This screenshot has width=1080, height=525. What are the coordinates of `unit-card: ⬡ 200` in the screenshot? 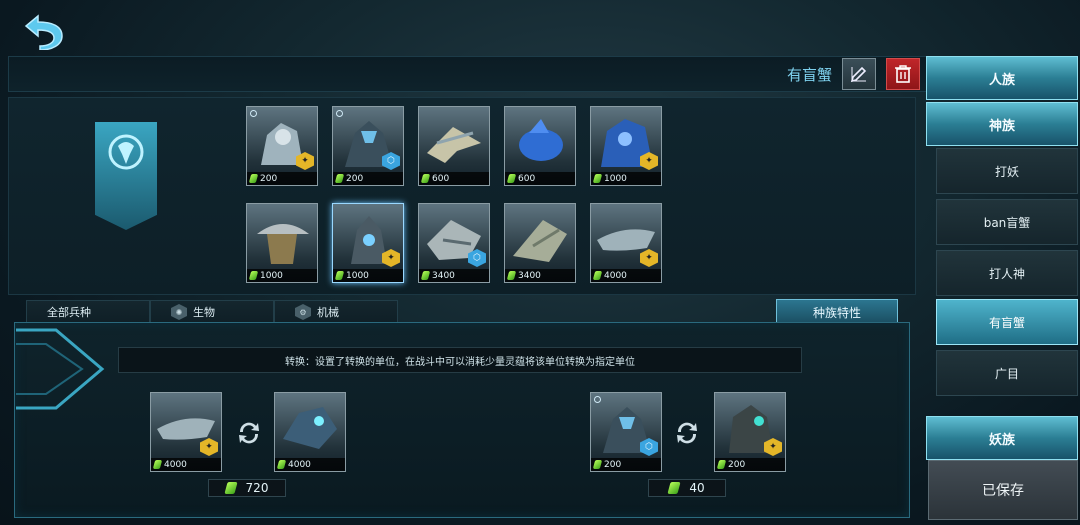 It's located at (368, 146).